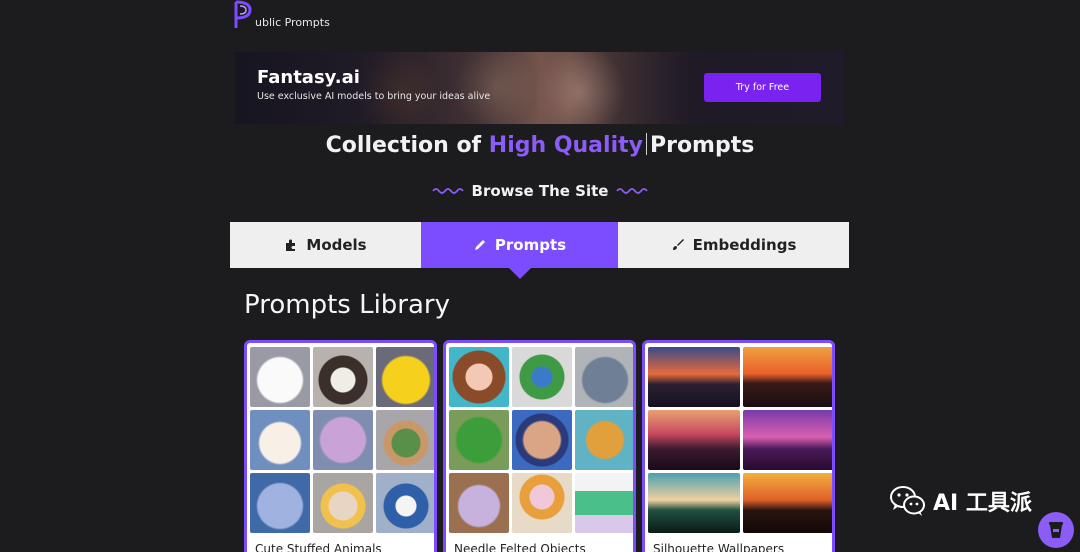  Describe the element at coordinates (982, 503) in the screenshot. I see `watermark-text: AI 工具派` at that location.